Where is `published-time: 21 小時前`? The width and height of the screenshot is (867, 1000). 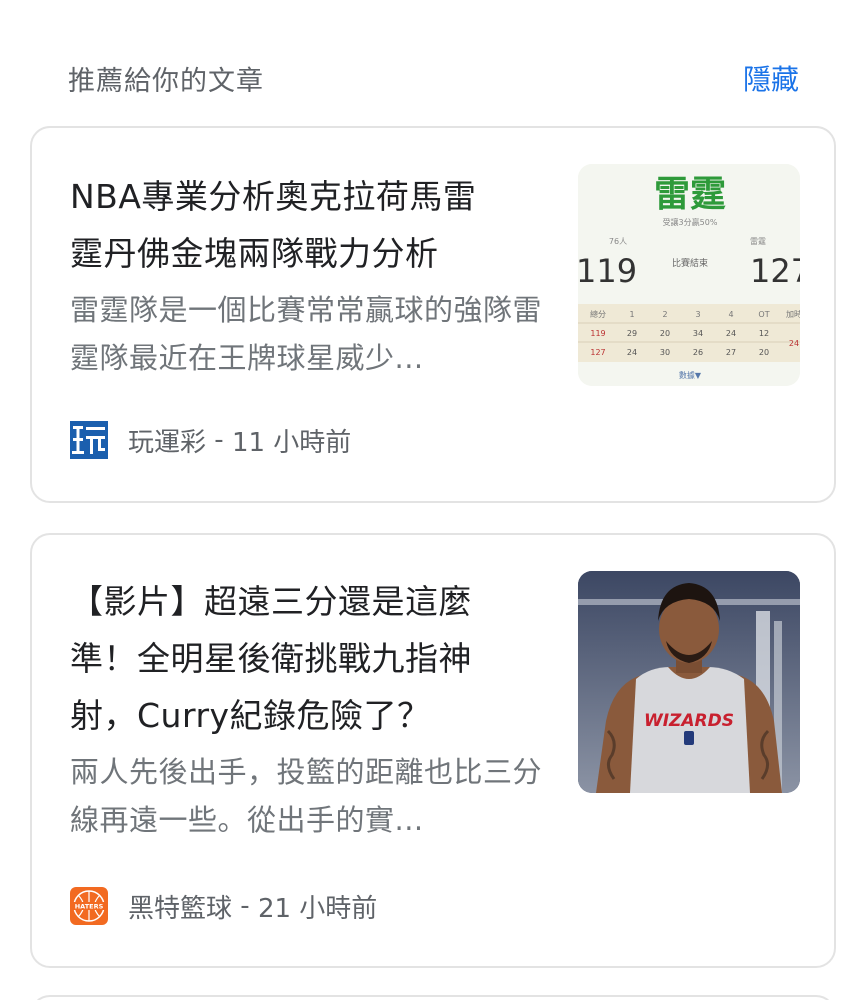 published-time: 21 小時前 is located at coordinates (317, 908).